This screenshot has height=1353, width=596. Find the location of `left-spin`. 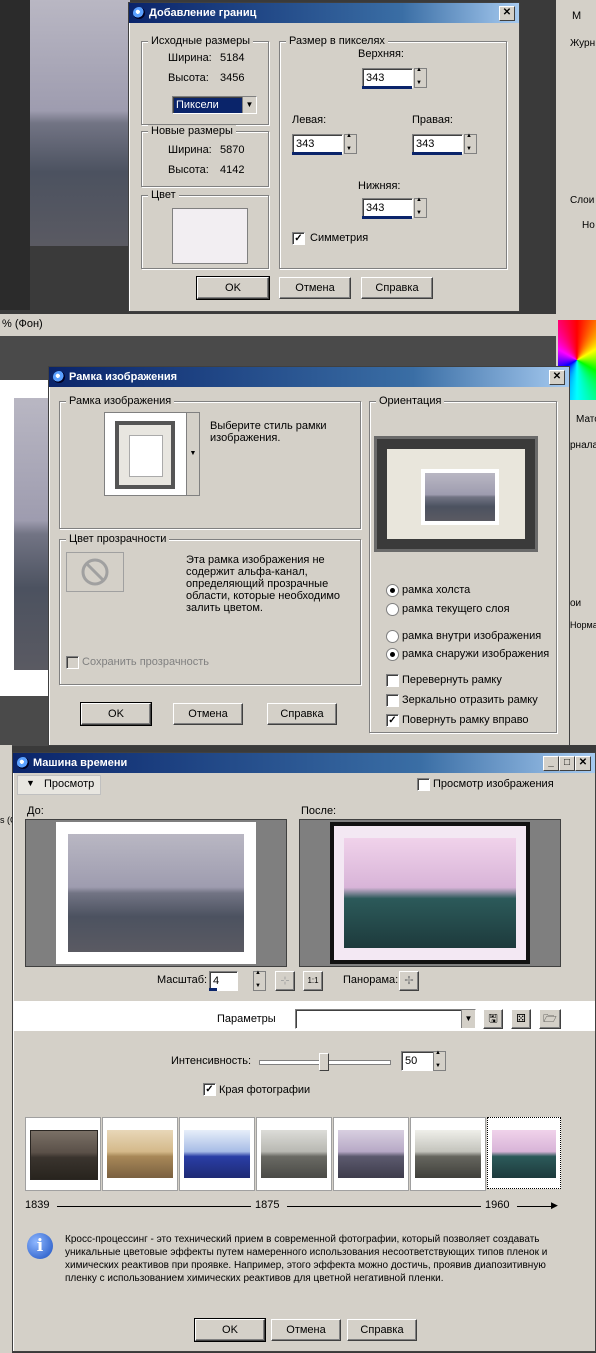

left-spin is located at coordinates (350, 143).